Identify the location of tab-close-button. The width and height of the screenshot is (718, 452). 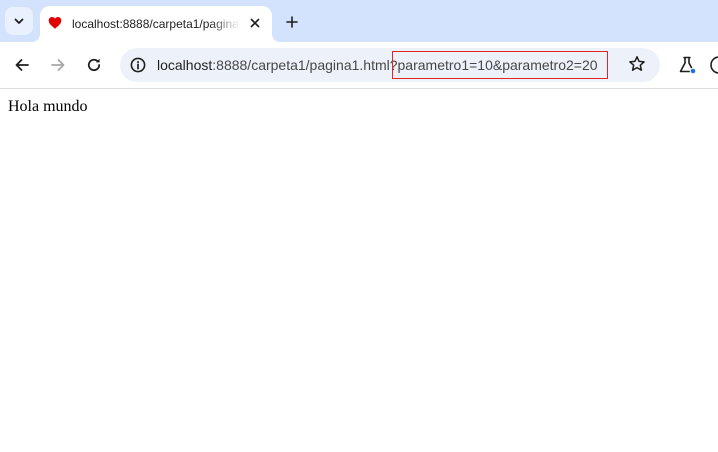
(255, 23).